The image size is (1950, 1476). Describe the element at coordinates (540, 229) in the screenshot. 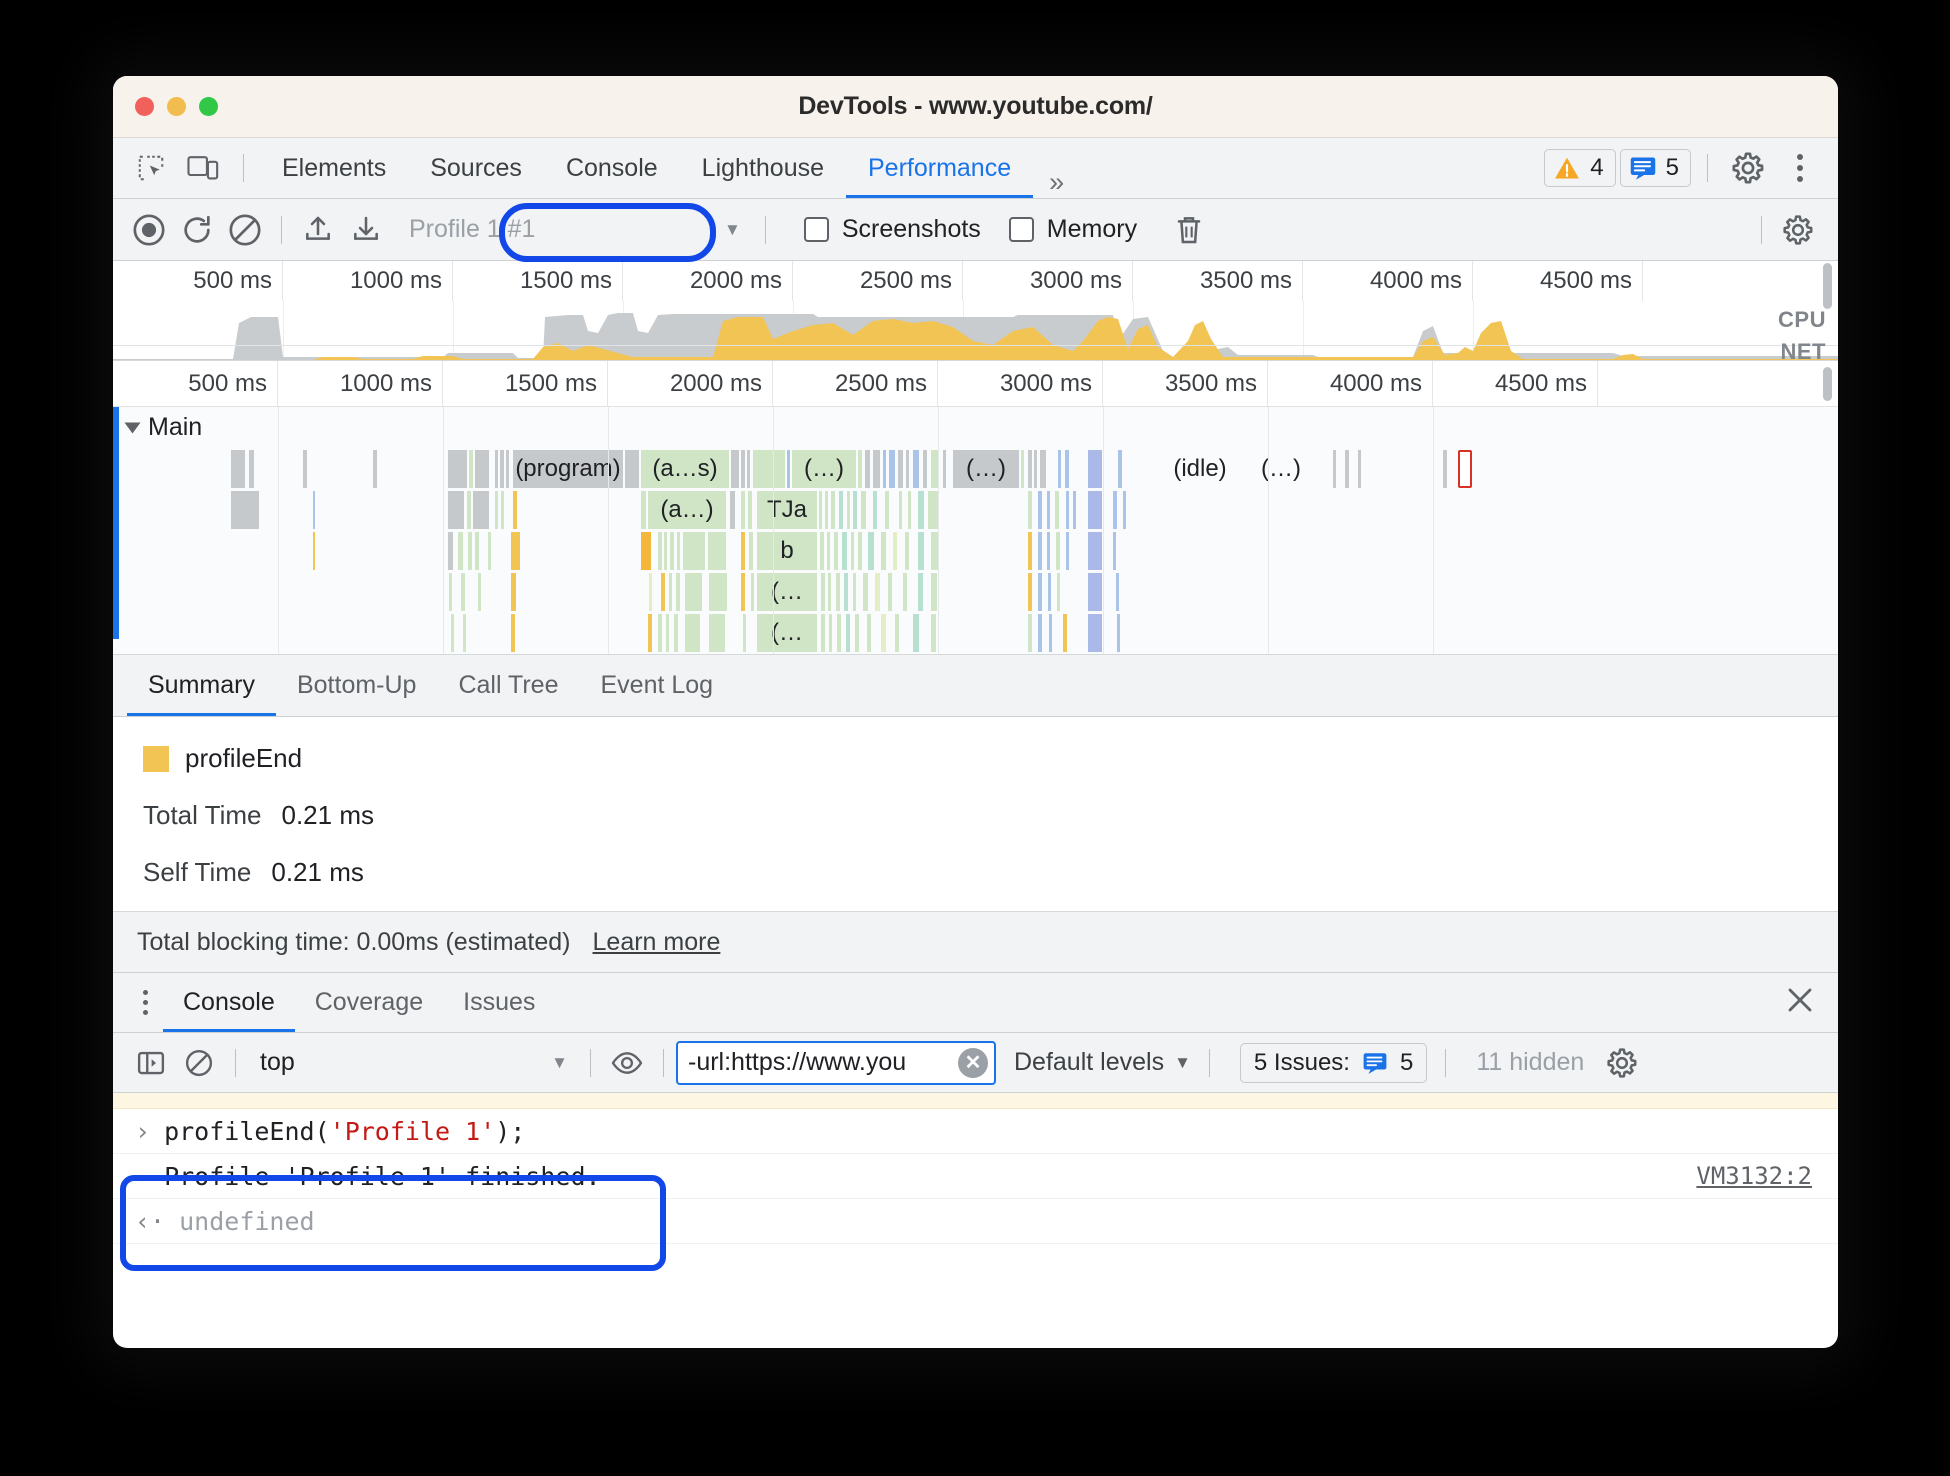

I see `profile-selector: Profile 1 #1` at that location.